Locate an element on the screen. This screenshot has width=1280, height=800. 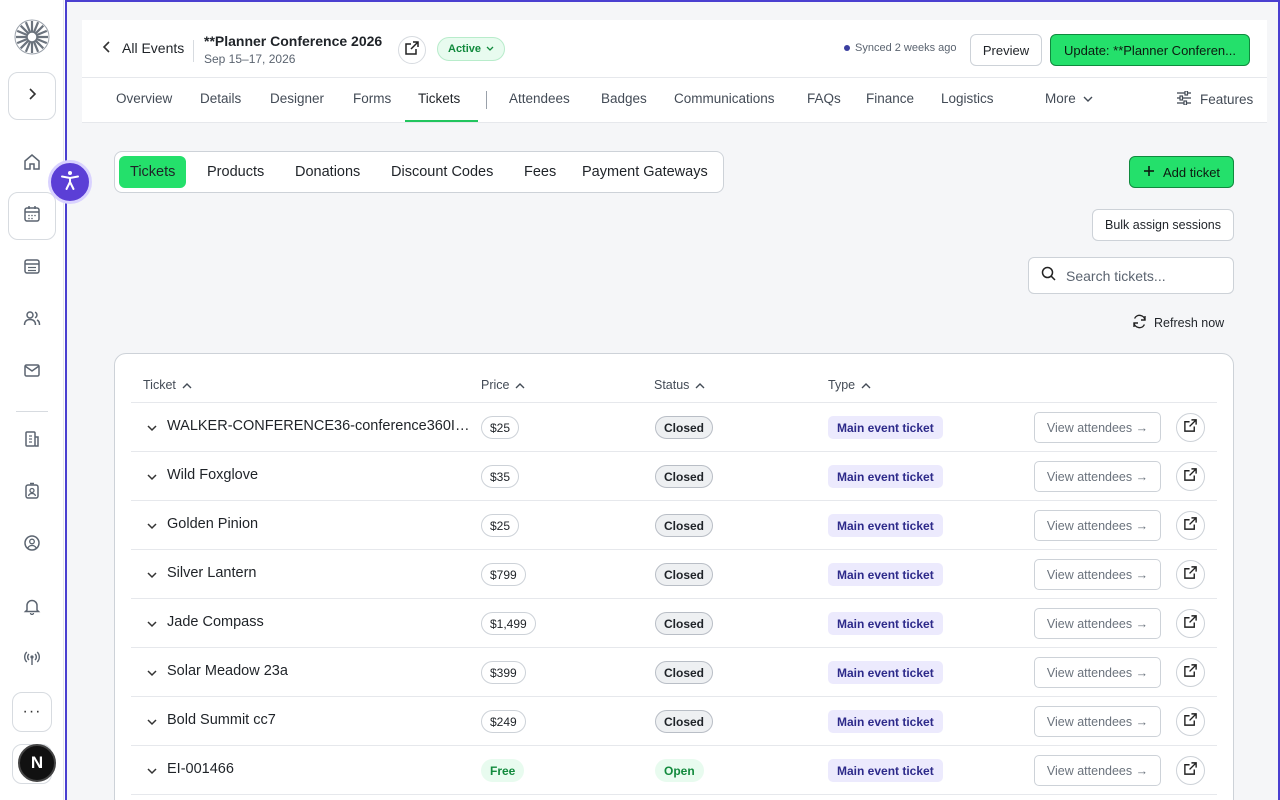
tab-attendees: Attendees is located at coordinates (539, 98).